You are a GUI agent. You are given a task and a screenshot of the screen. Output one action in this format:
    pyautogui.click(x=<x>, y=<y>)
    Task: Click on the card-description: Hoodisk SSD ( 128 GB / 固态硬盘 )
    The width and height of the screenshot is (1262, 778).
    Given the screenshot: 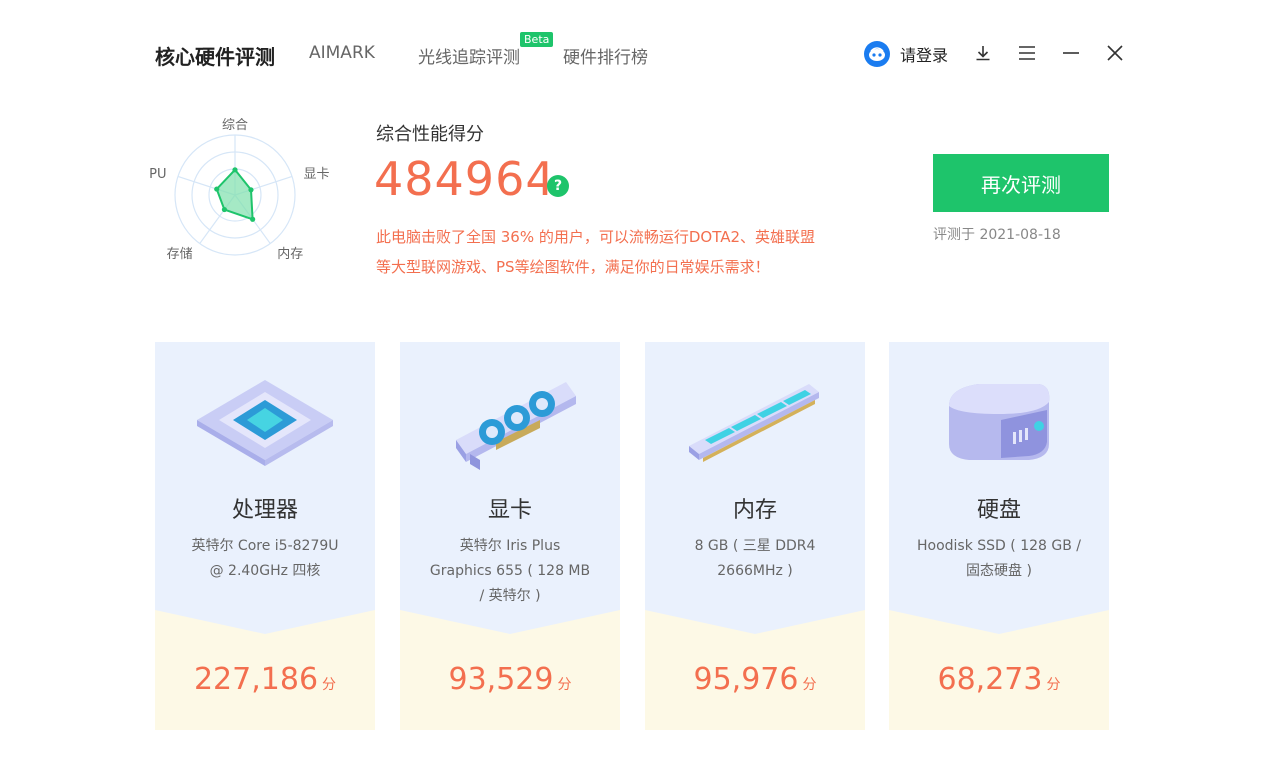 What is the action you would take?
    pyautogui.click(x=999, y=559)
    